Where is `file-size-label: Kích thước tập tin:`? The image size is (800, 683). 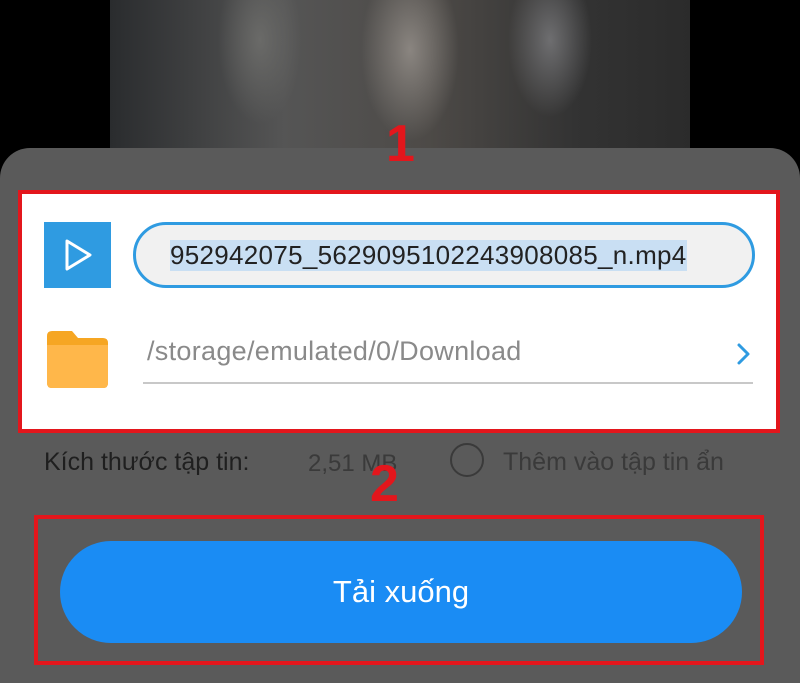
file-size-label: Kích thước tập tin: is located at coordinates (147, 462).